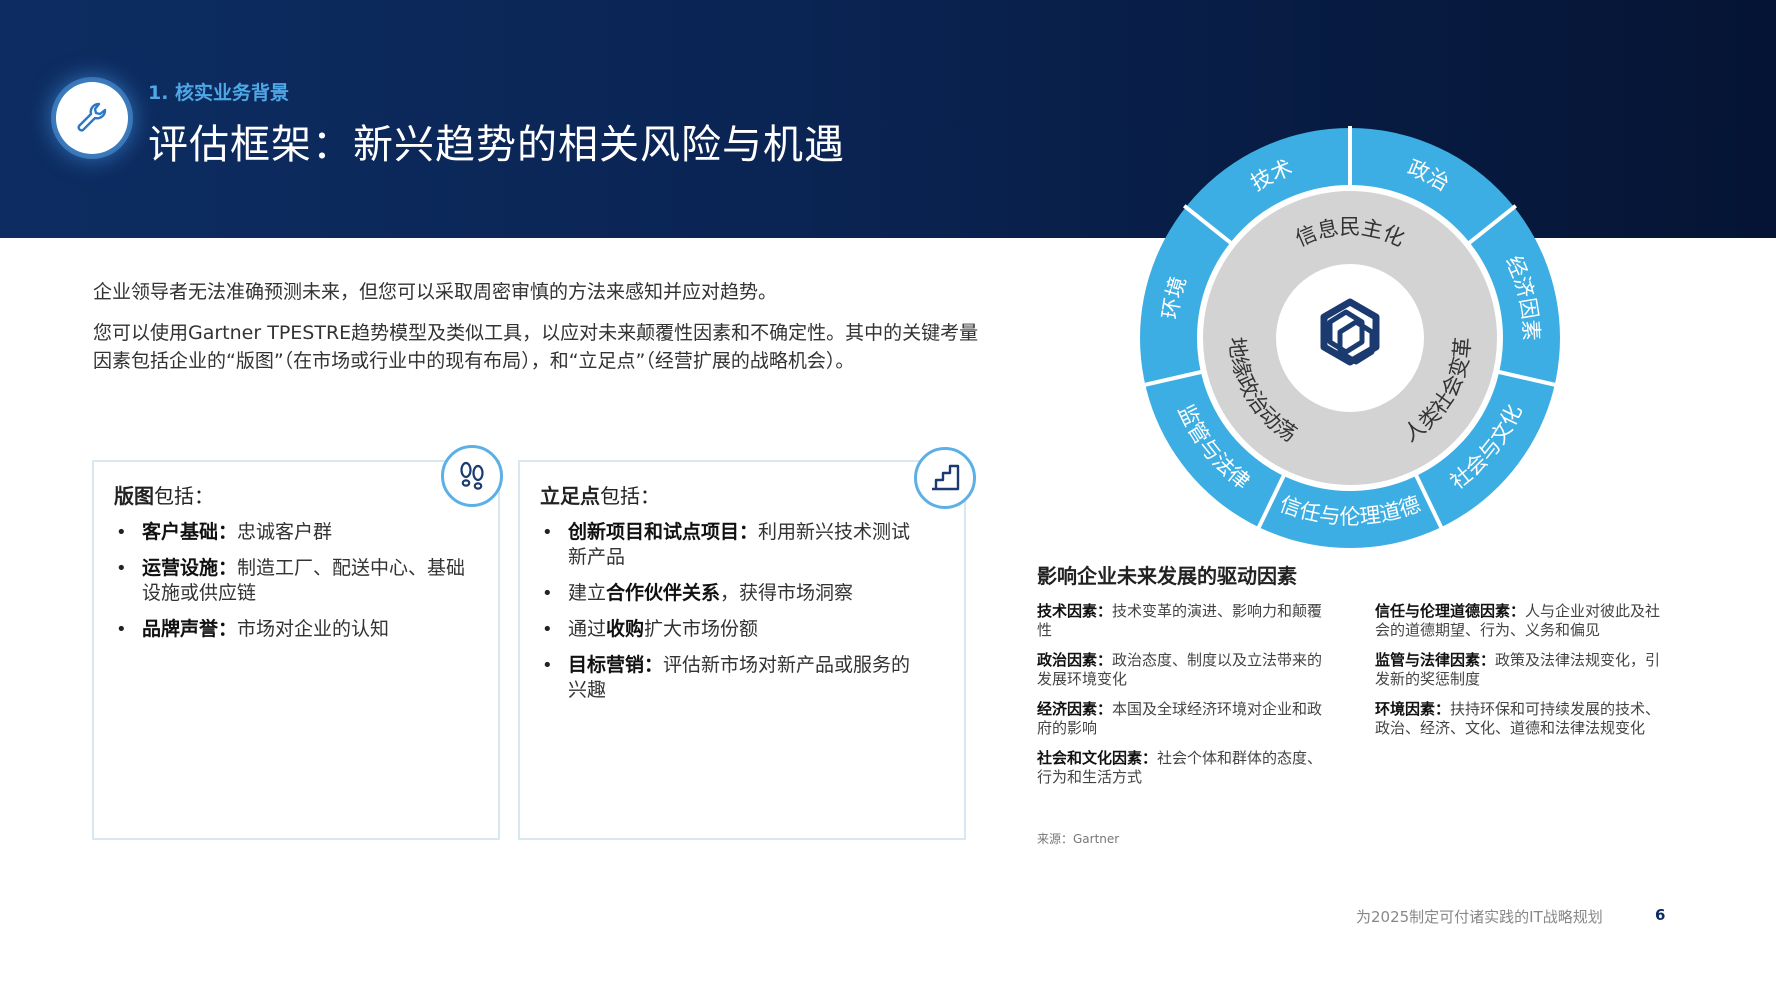 This screenshot has width=1776, height=1000. I want to click on list-item: 建立合作伙伴关系，获得市场洞察, so click(727, 593).